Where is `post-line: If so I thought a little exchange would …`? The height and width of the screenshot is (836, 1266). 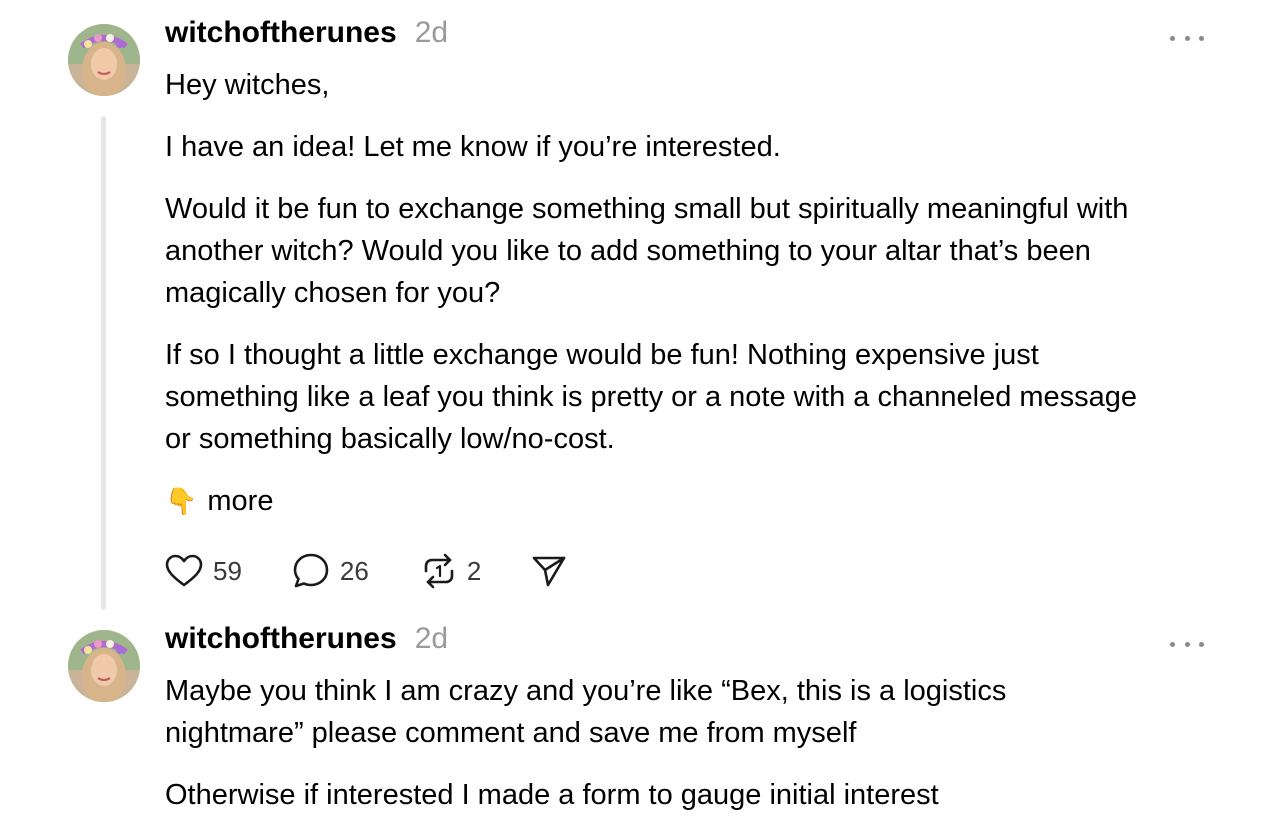
post-line: If so I thought a little exchange would … is located at coordinates (602, 355).